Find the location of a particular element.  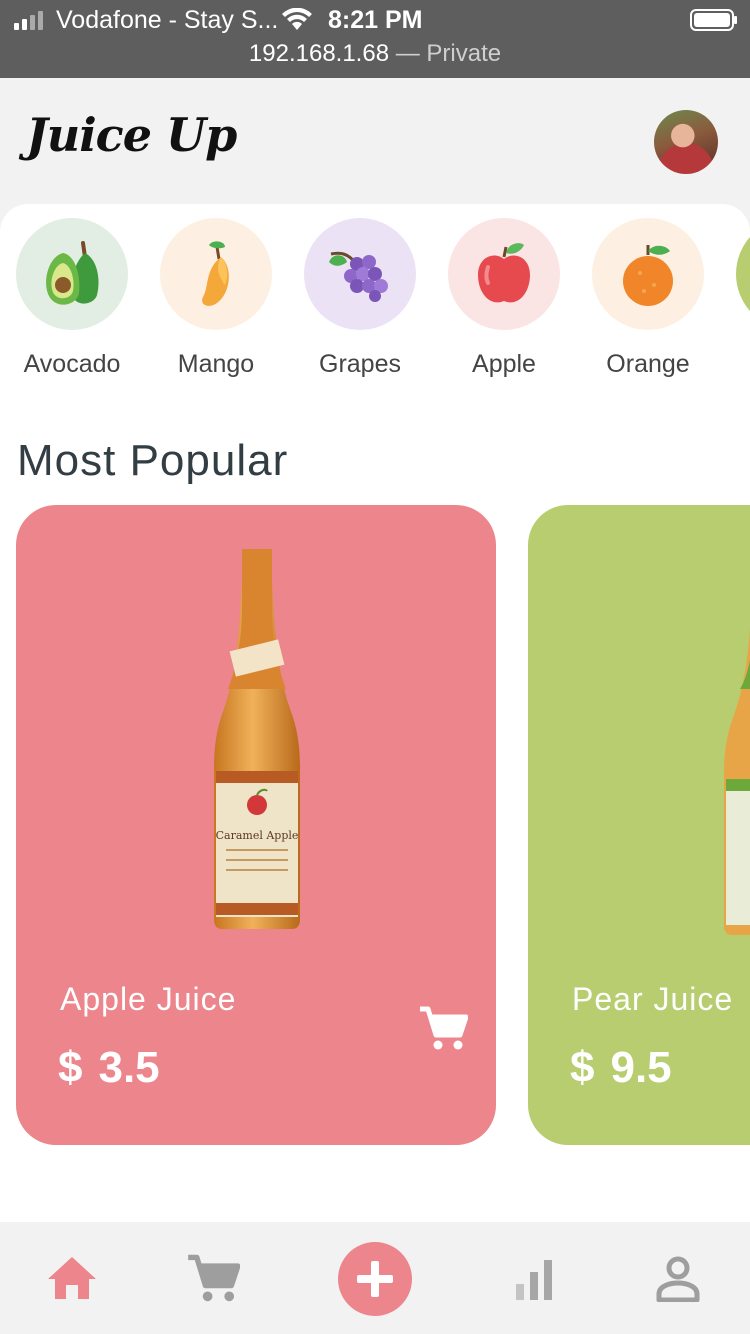

category-more is located at coordinates (743, 274).